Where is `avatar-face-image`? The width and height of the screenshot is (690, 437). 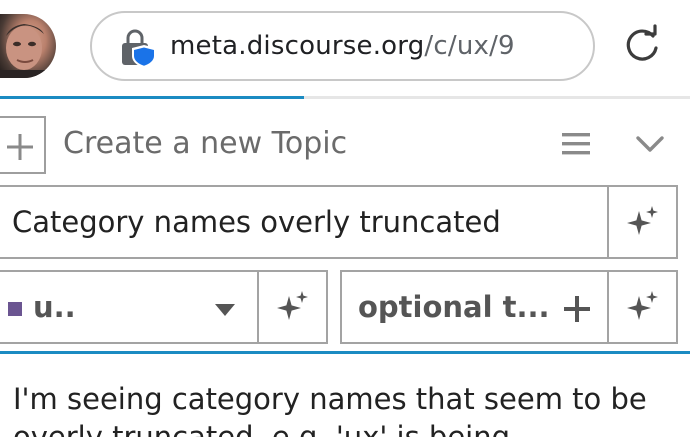 avatar-face-image is located at coordinates (28, 51).